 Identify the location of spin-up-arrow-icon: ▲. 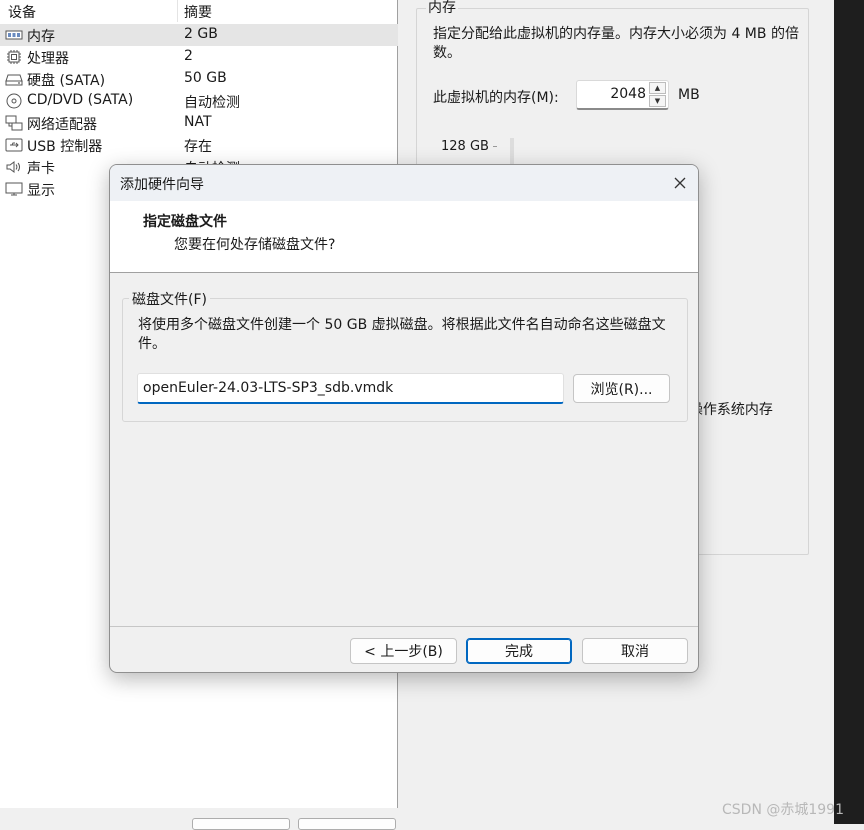
(657, 88).